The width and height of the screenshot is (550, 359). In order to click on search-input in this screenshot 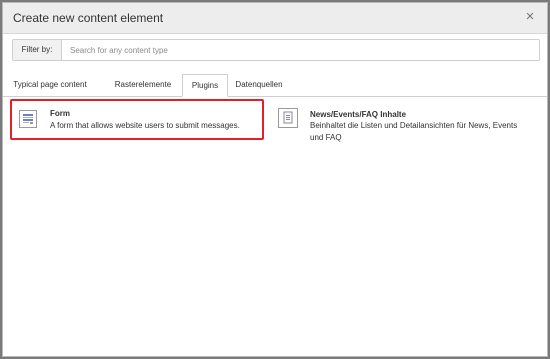, I will do `click(300, 50)`.